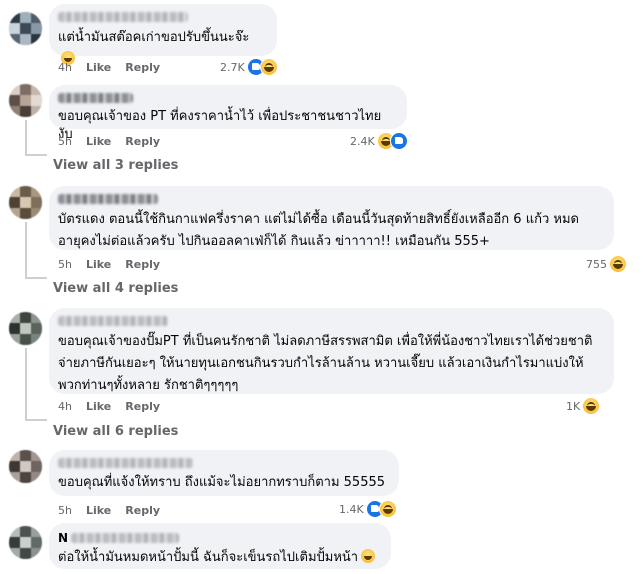  Describe the element at coordinates (218, 538) in the screenshot. I see `commenter-name-row: N` at that location.